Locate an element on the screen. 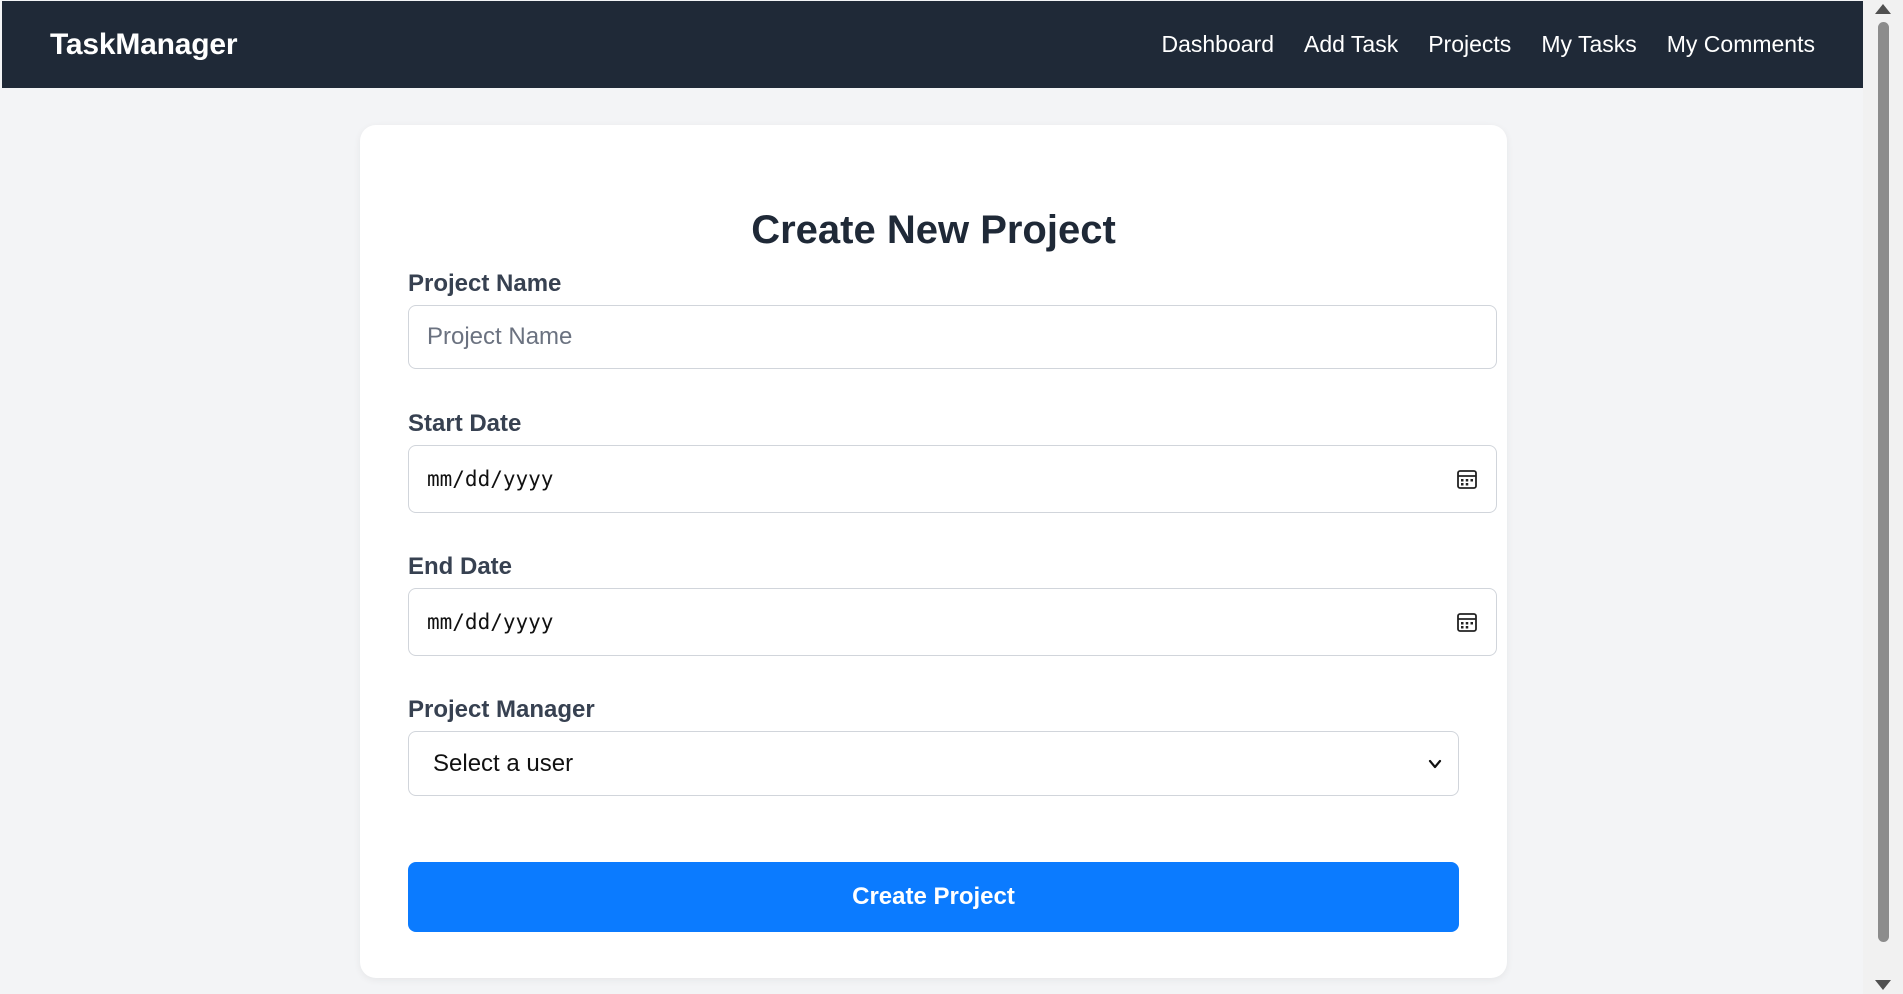  nav-link-add-task: Add Task is located at coordinates (1351, 44).